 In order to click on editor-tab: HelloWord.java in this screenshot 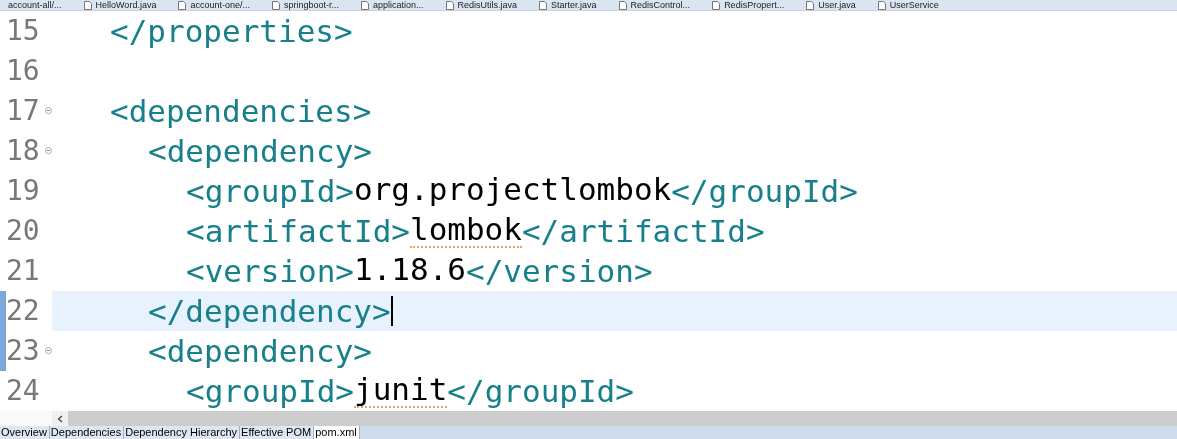, I will do `click(120, 5)`.